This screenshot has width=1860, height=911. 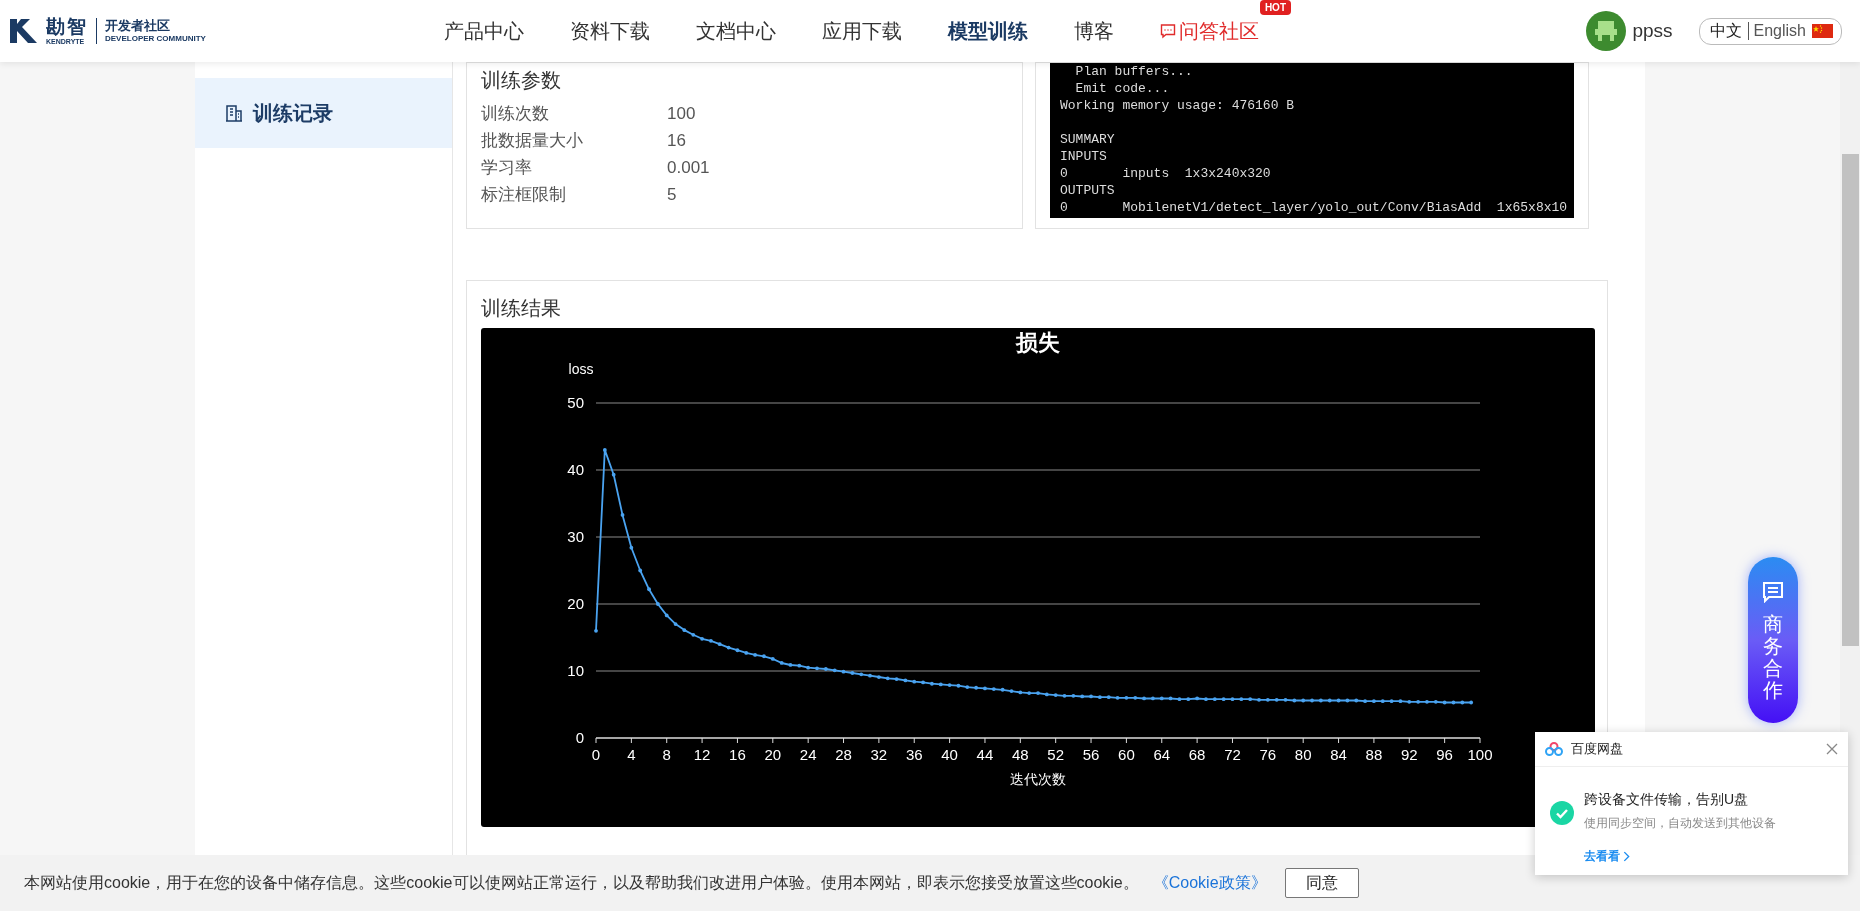 I want to click on logo-community-subtitle: DEVELOPER COMMUNITY, so click(x=155, y=39).